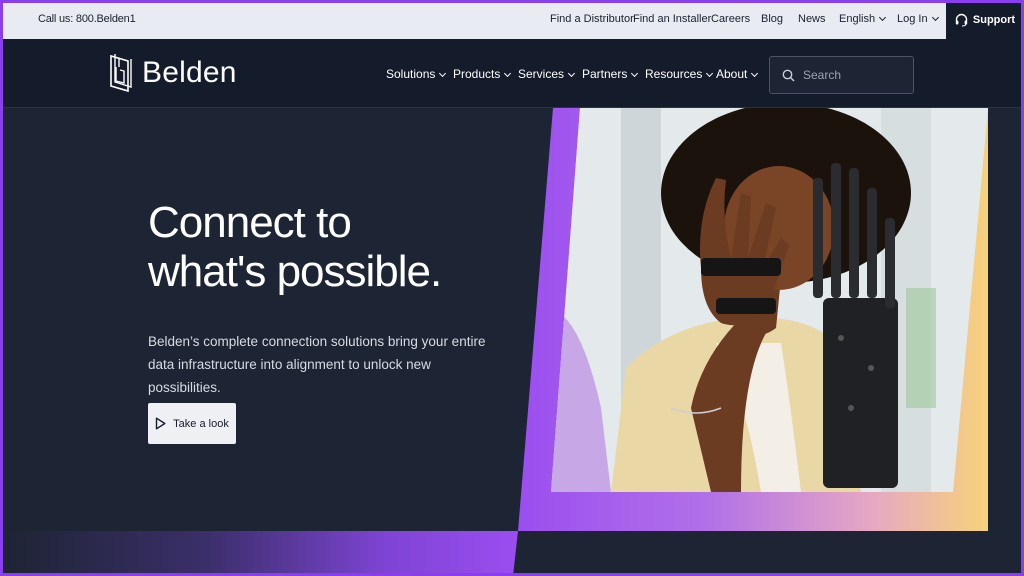 The image size is (1024, 576). Describe the element at coordinates (730, 19) in the screenshot. I see `careers-link: Careers` at that location.